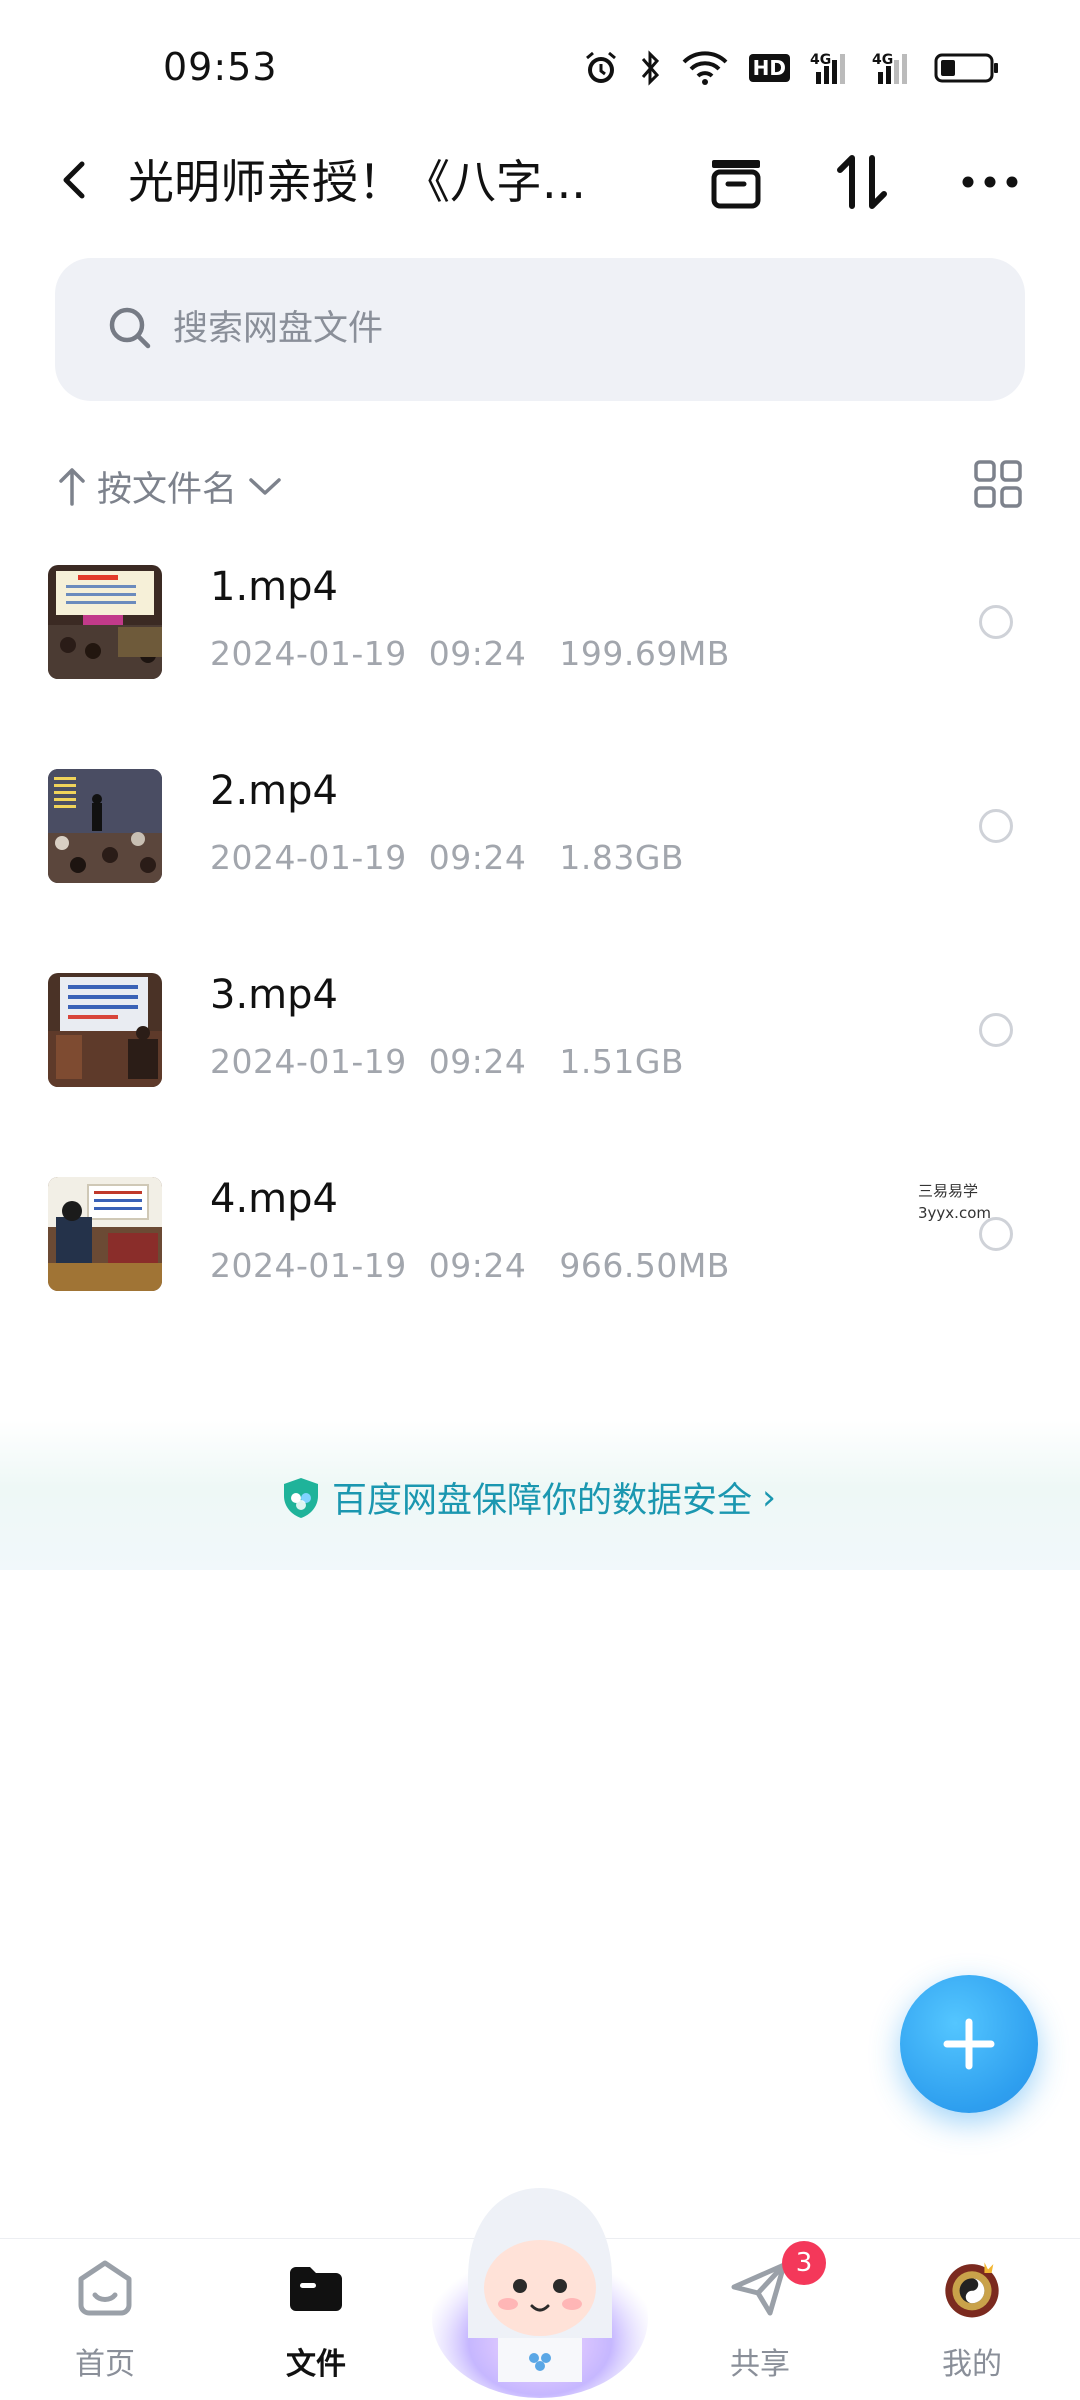 Image resolution: width=1080 pixels, height=2400 pixels. What do you see at coordinates (601, 68) in the screenshot?
I see `alarm-icon` at bounding box center [601, 68].